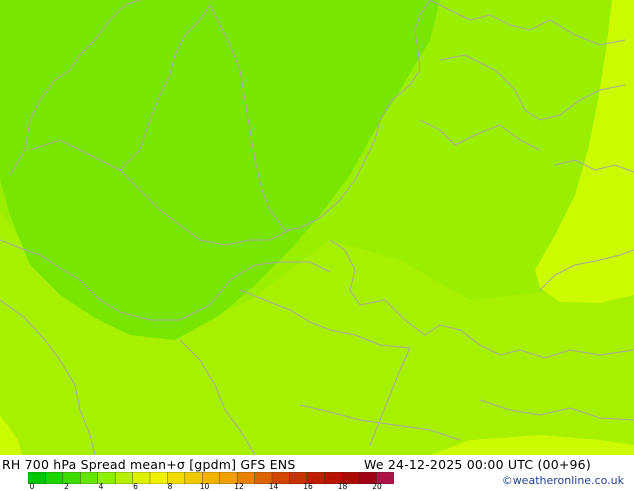 The width and height of the screenshot is (634, 491). I want to click on map-title: RH 700 hPa Spread mean+σ [gpdm] GFS ENS, so click(149, 464).